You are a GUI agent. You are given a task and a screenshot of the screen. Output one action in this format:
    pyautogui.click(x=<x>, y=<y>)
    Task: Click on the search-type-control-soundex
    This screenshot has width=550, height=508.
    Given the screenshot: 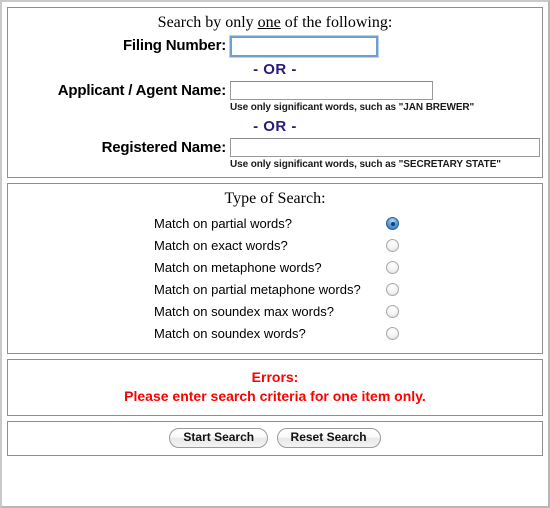 What is the action you would take?
    pyautogui.click(x=392, y=334)
    